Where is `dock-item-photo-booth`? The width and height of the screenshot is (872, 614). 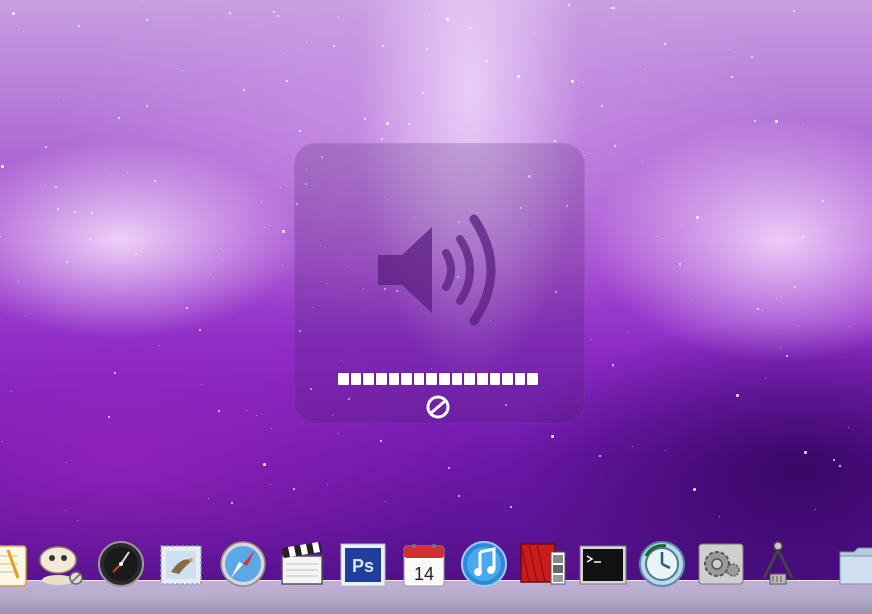 dock-item-photo-booth is located at coordinates (543, 564).